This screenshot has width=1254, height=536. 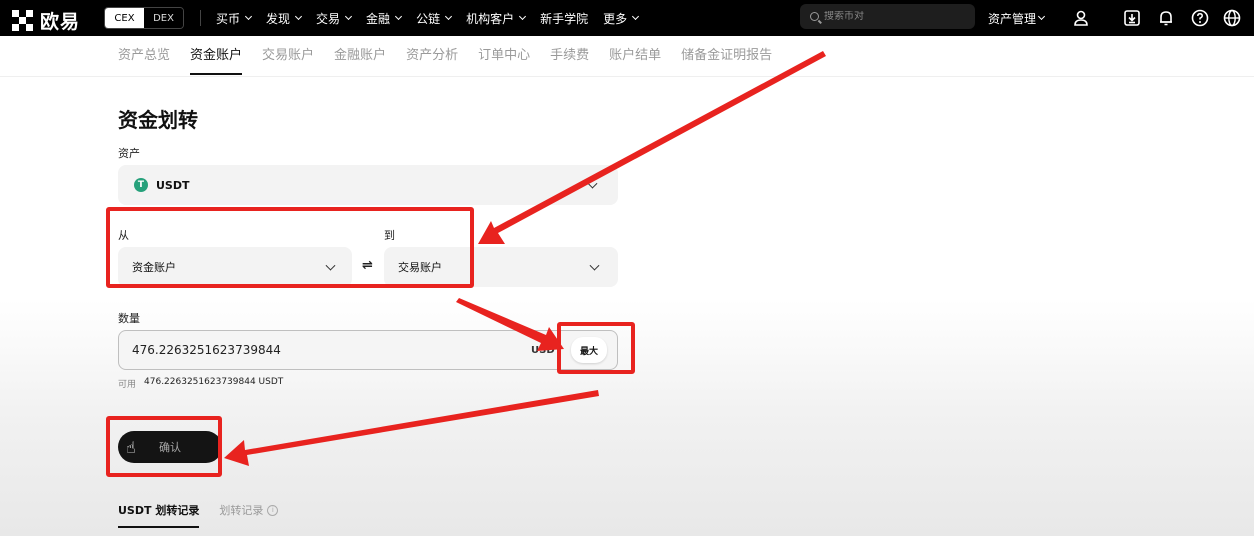 I want to click on tab-usdt-transfer-records: USDT 划转记录, so click(x=159, y=515).